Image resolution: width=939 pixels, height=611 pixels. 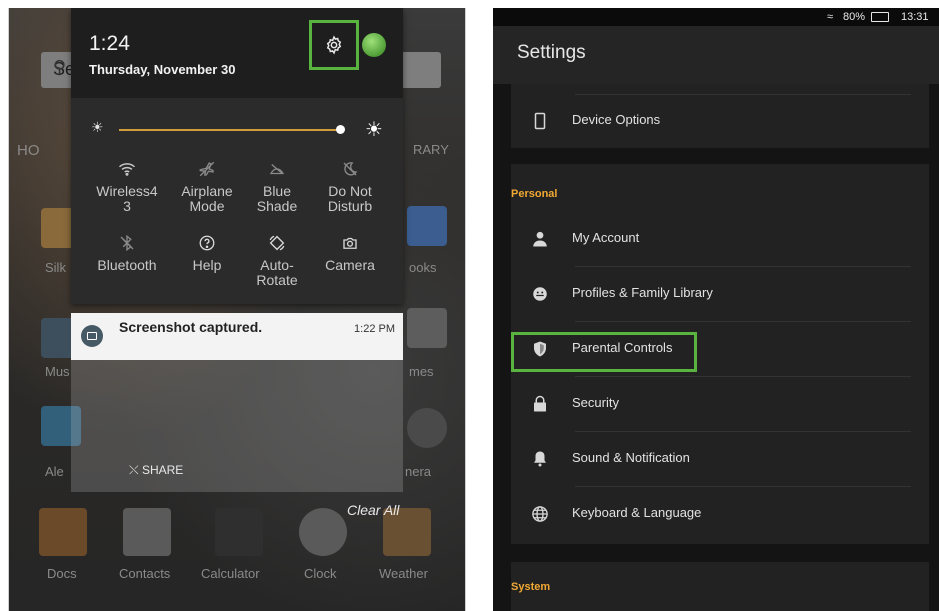 What do you see at coordinates (720, 514) in the screenshot?
I see `row-keyboard-language: Keyboard & Language` at bounding box center [720, 514].